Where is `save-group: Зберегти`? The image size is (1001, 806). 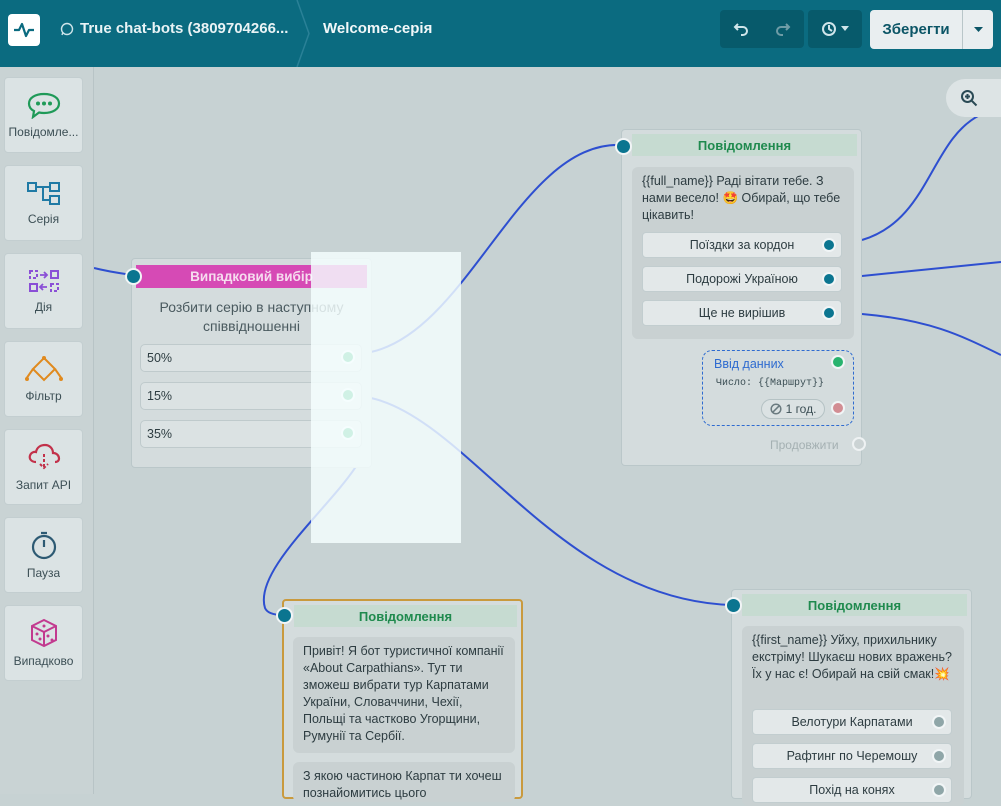
save-group: Зберегти is located at coordinates (931, 29).